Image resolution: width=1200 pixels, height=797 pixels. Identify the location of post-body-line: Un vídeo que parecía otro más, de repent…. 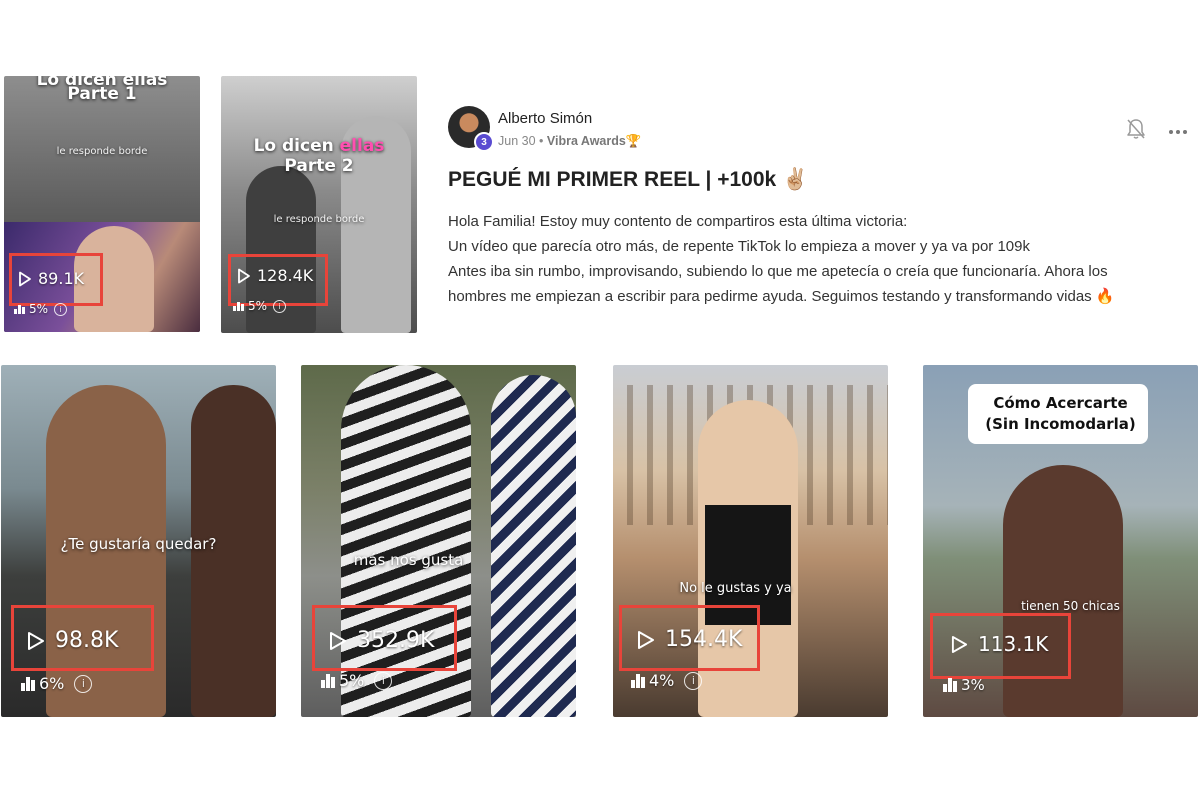
(739, 246).